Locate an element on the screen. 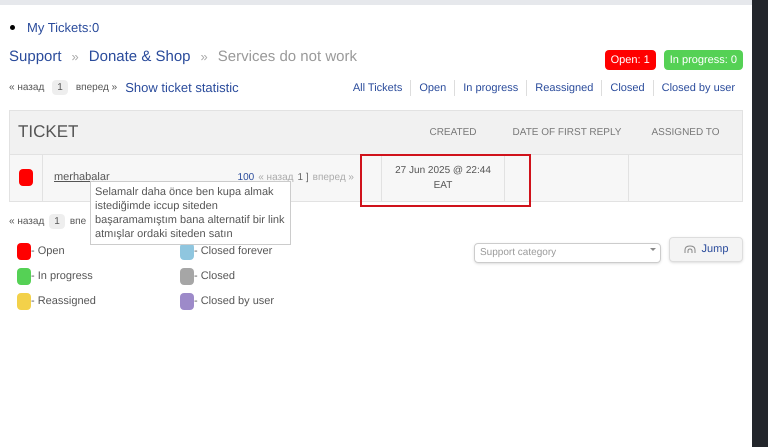 This screenshot has width=768, height=447. filter-link: Closed is located at coordinates (627, 88).